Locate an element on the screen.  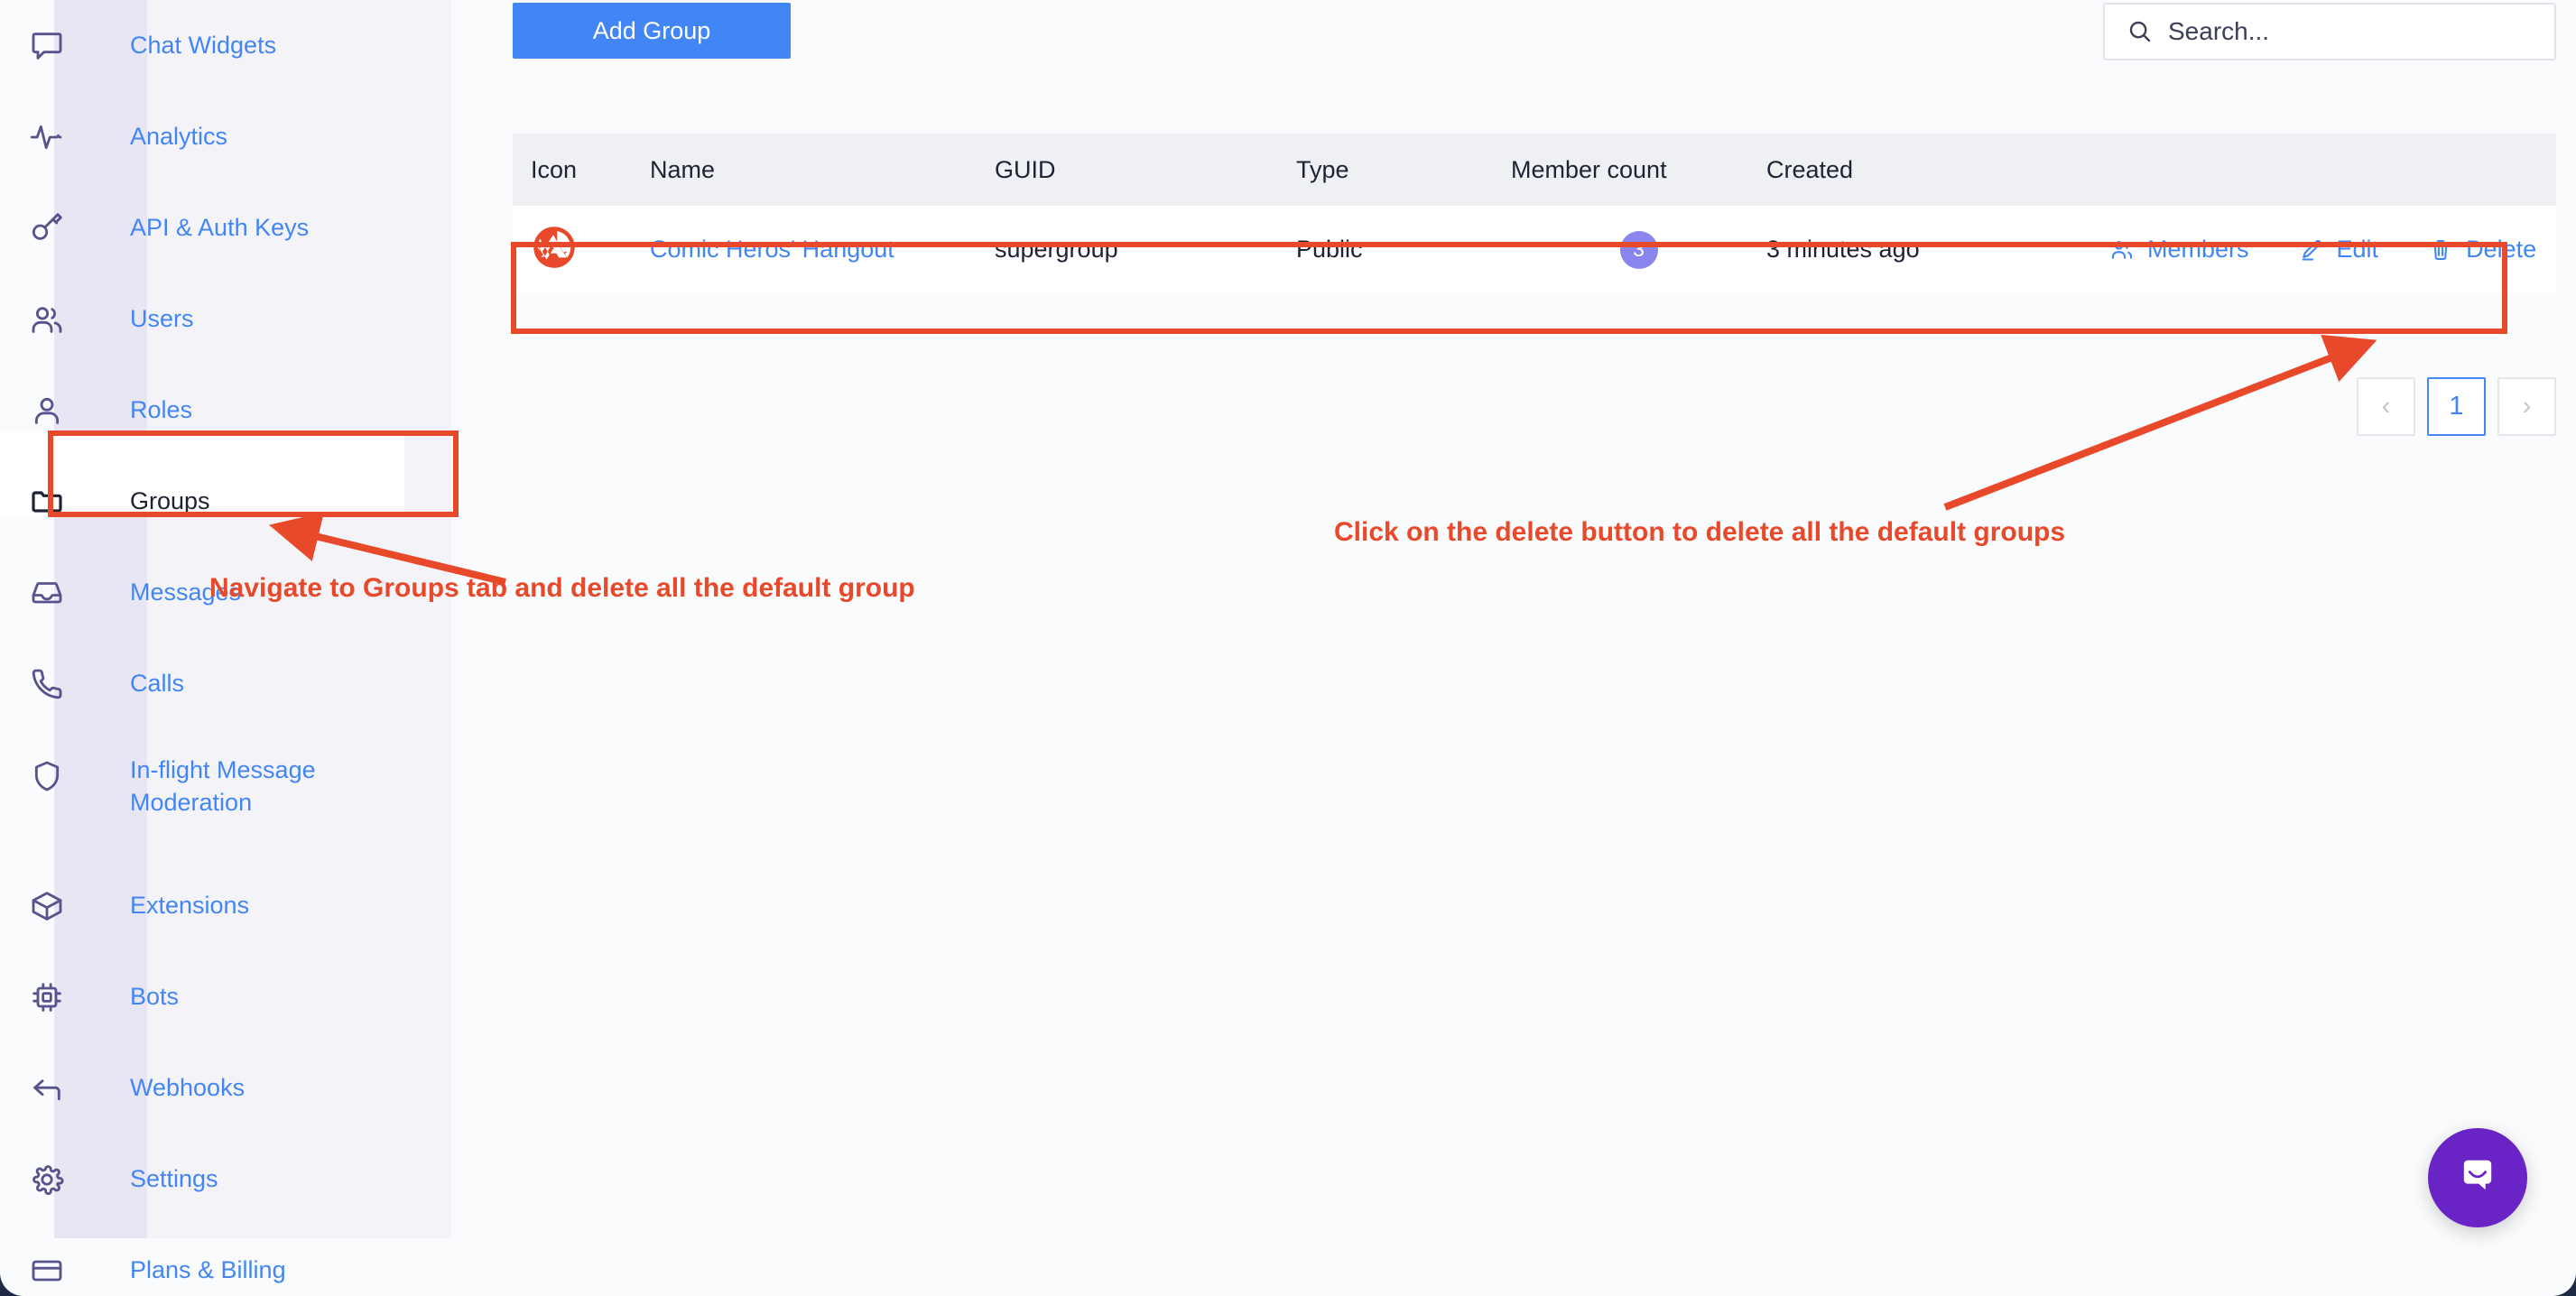
sidebar-item-webhooks: Webhooks is located at coordinates (198, 1088).